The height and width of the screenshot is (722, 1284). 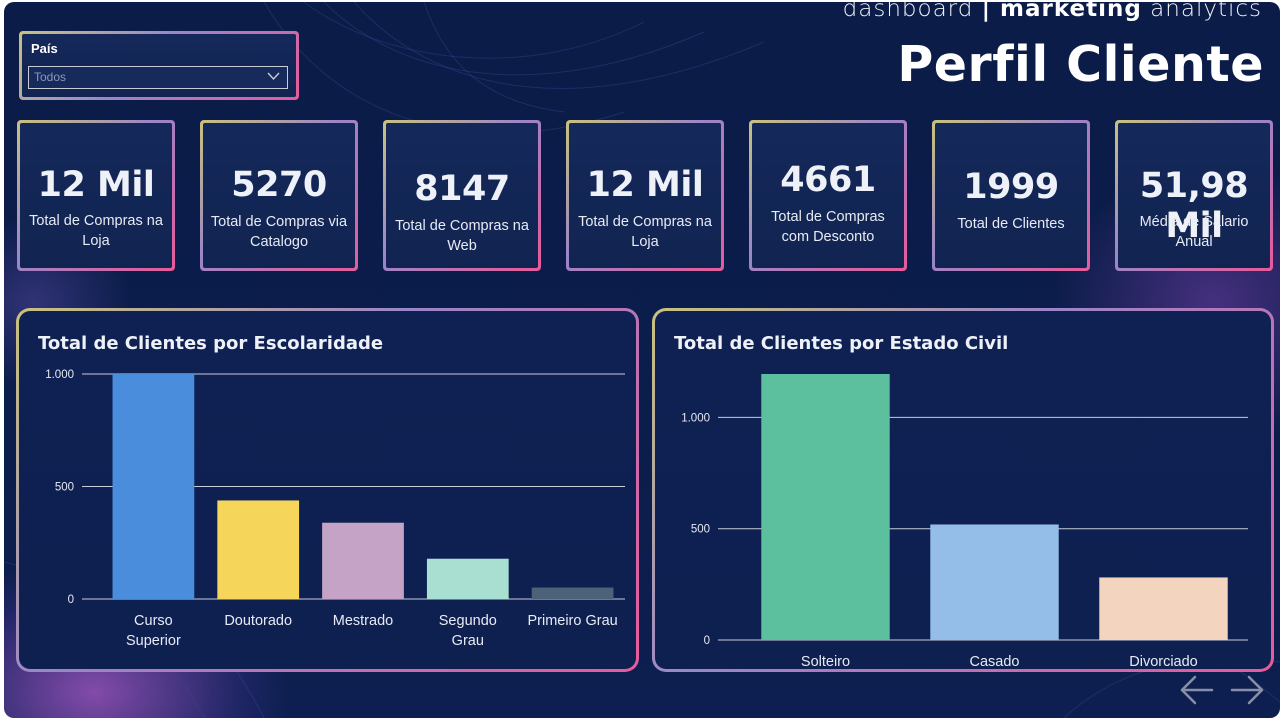 I want to click on filter-label: País, so click(x=44, y=48).